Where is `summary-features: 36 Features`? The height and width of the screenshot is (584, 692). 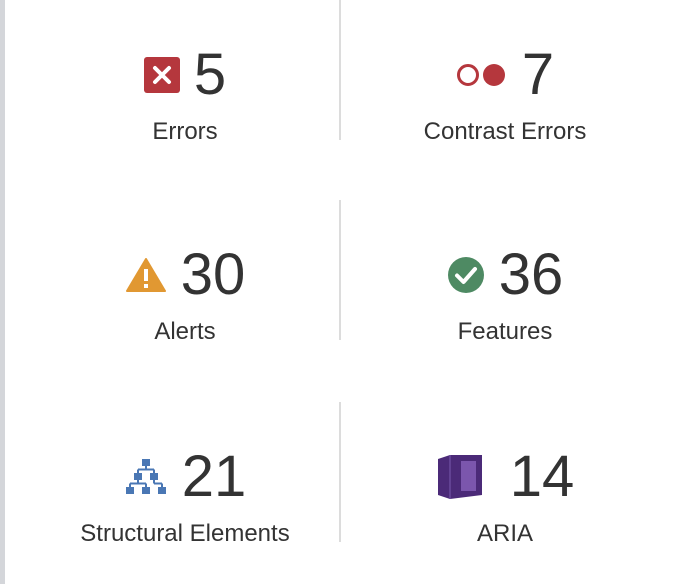
summary-features: 36 Features is located at coordinates (505, 295).